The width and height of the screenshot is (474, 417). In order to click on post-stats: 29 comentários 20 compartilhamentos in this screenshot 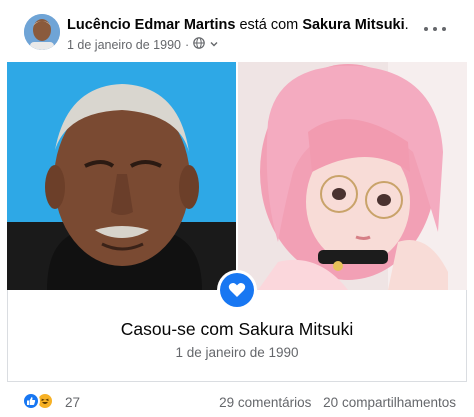, I will do `click(333, 402)`.